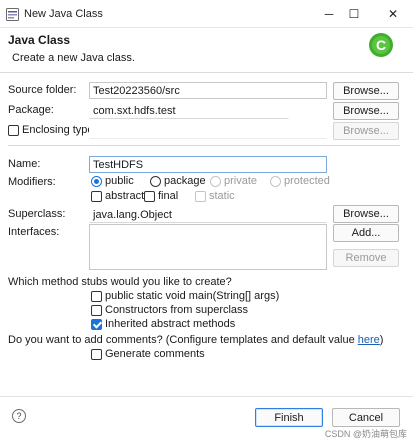 Image resolution: width=413 pixels, height=442 pixels. Describe the element at coordinates (39, 40) in the screenshot. I see `wizard-title: Java Class` at that location.